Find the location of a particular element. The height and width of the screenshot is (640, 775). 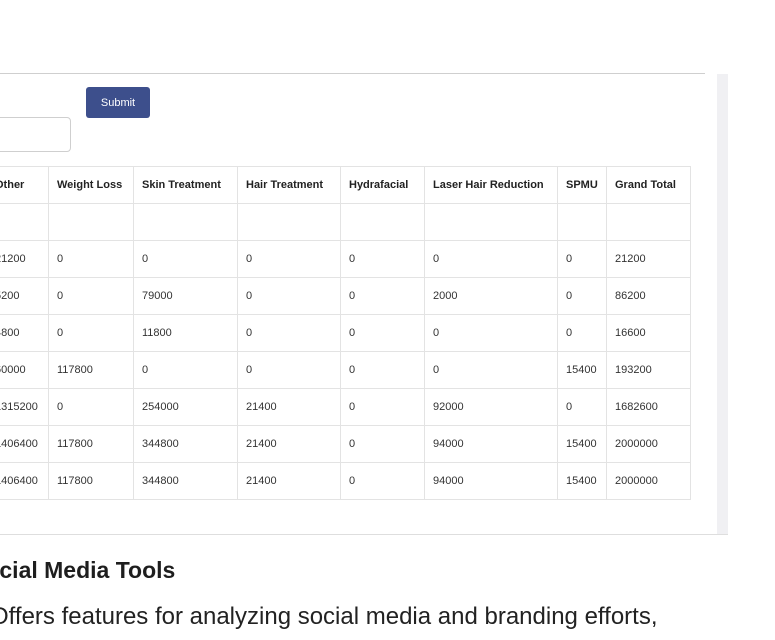

section-heading: Social Media Tools is located at coordinates (88, 570).